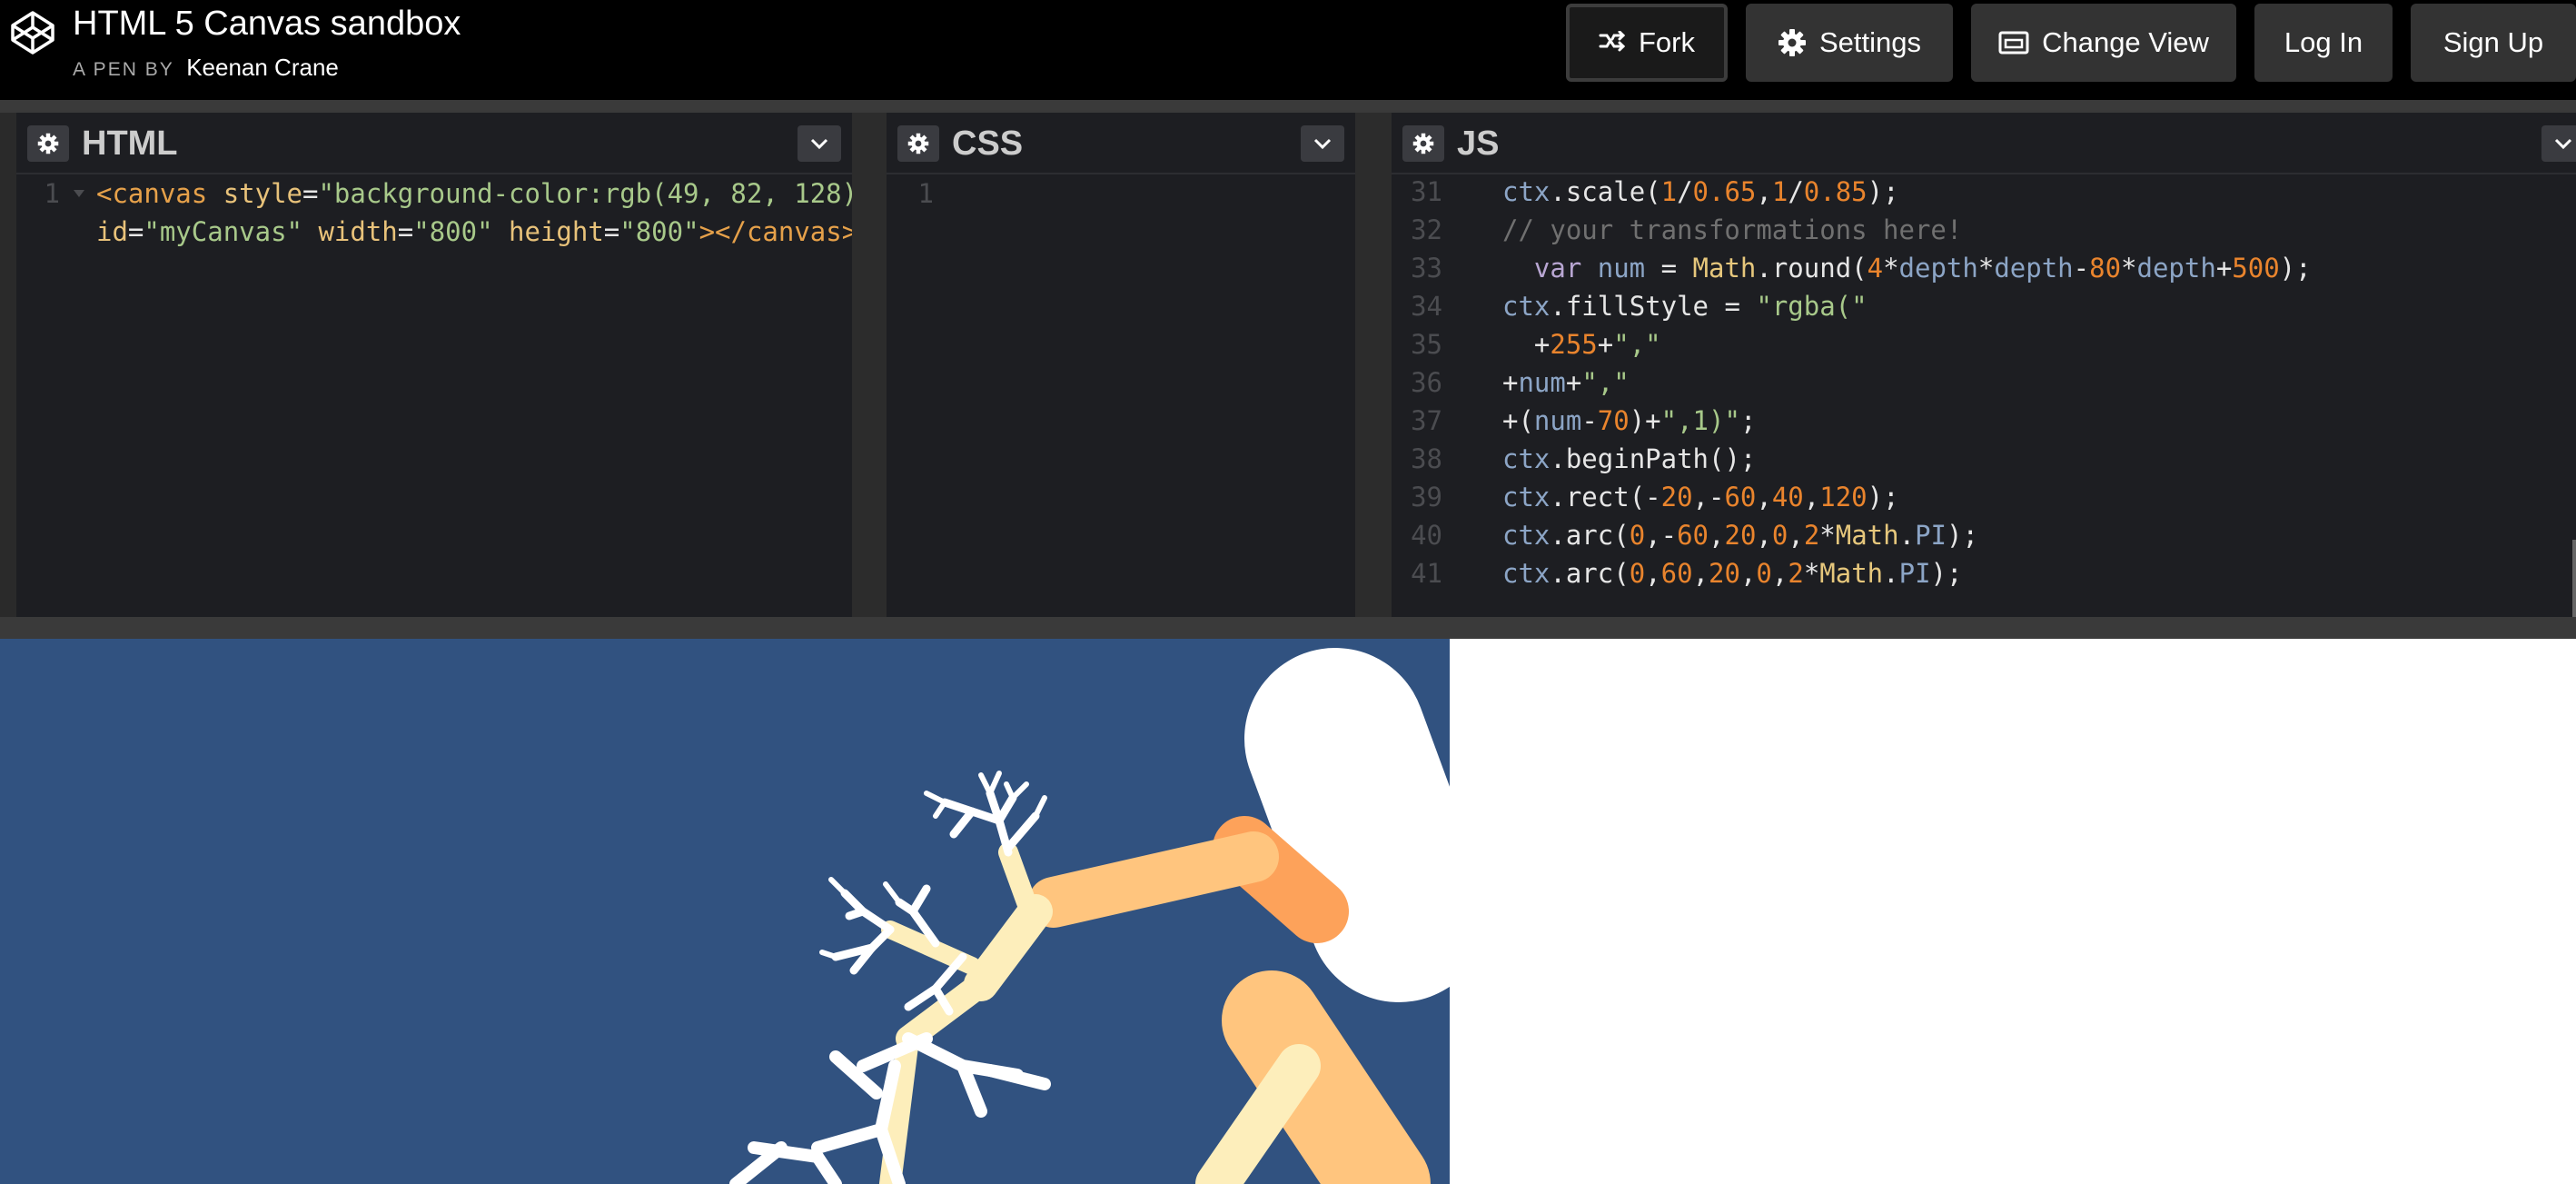 The height and width of the screenshot is (1184, 2576). I want to click on css-settings-button, so click(918, 144).